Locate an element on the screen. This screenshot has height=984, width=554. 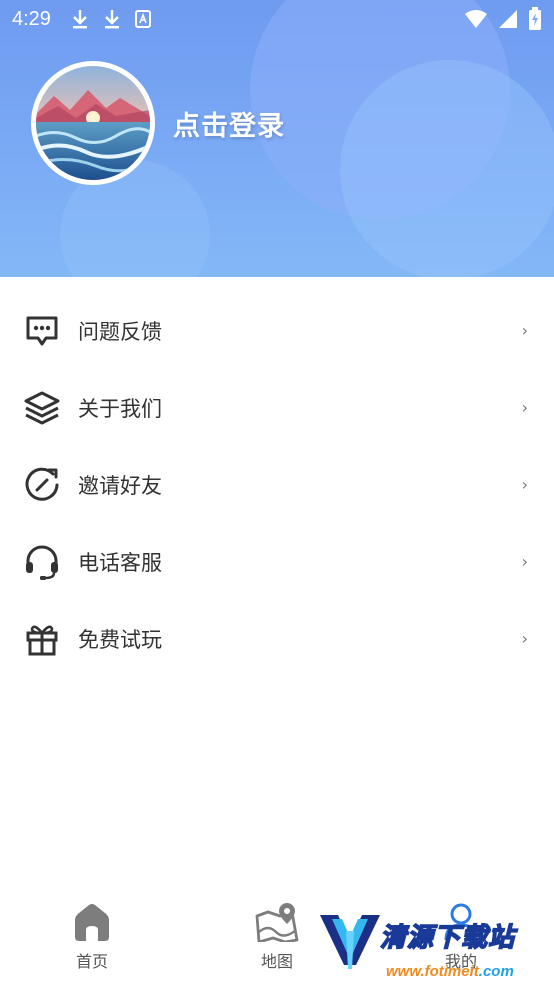
message-dots-icon is located at coordinates (42, 331).